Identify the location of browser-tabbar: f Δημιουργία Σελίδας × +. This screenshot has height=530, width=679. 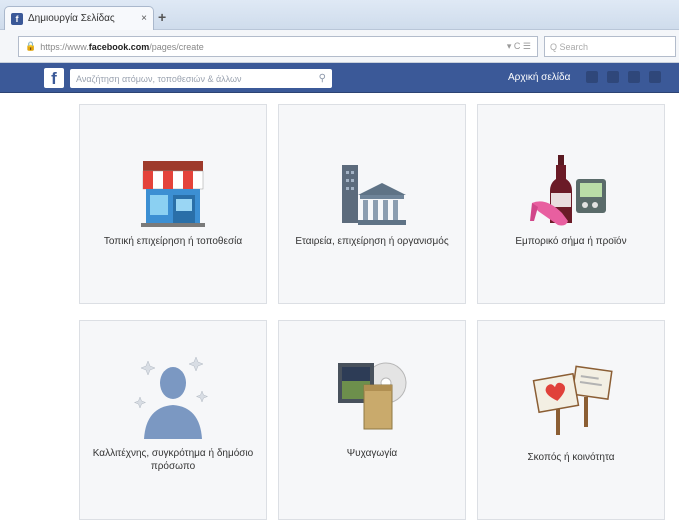
(339, 15).